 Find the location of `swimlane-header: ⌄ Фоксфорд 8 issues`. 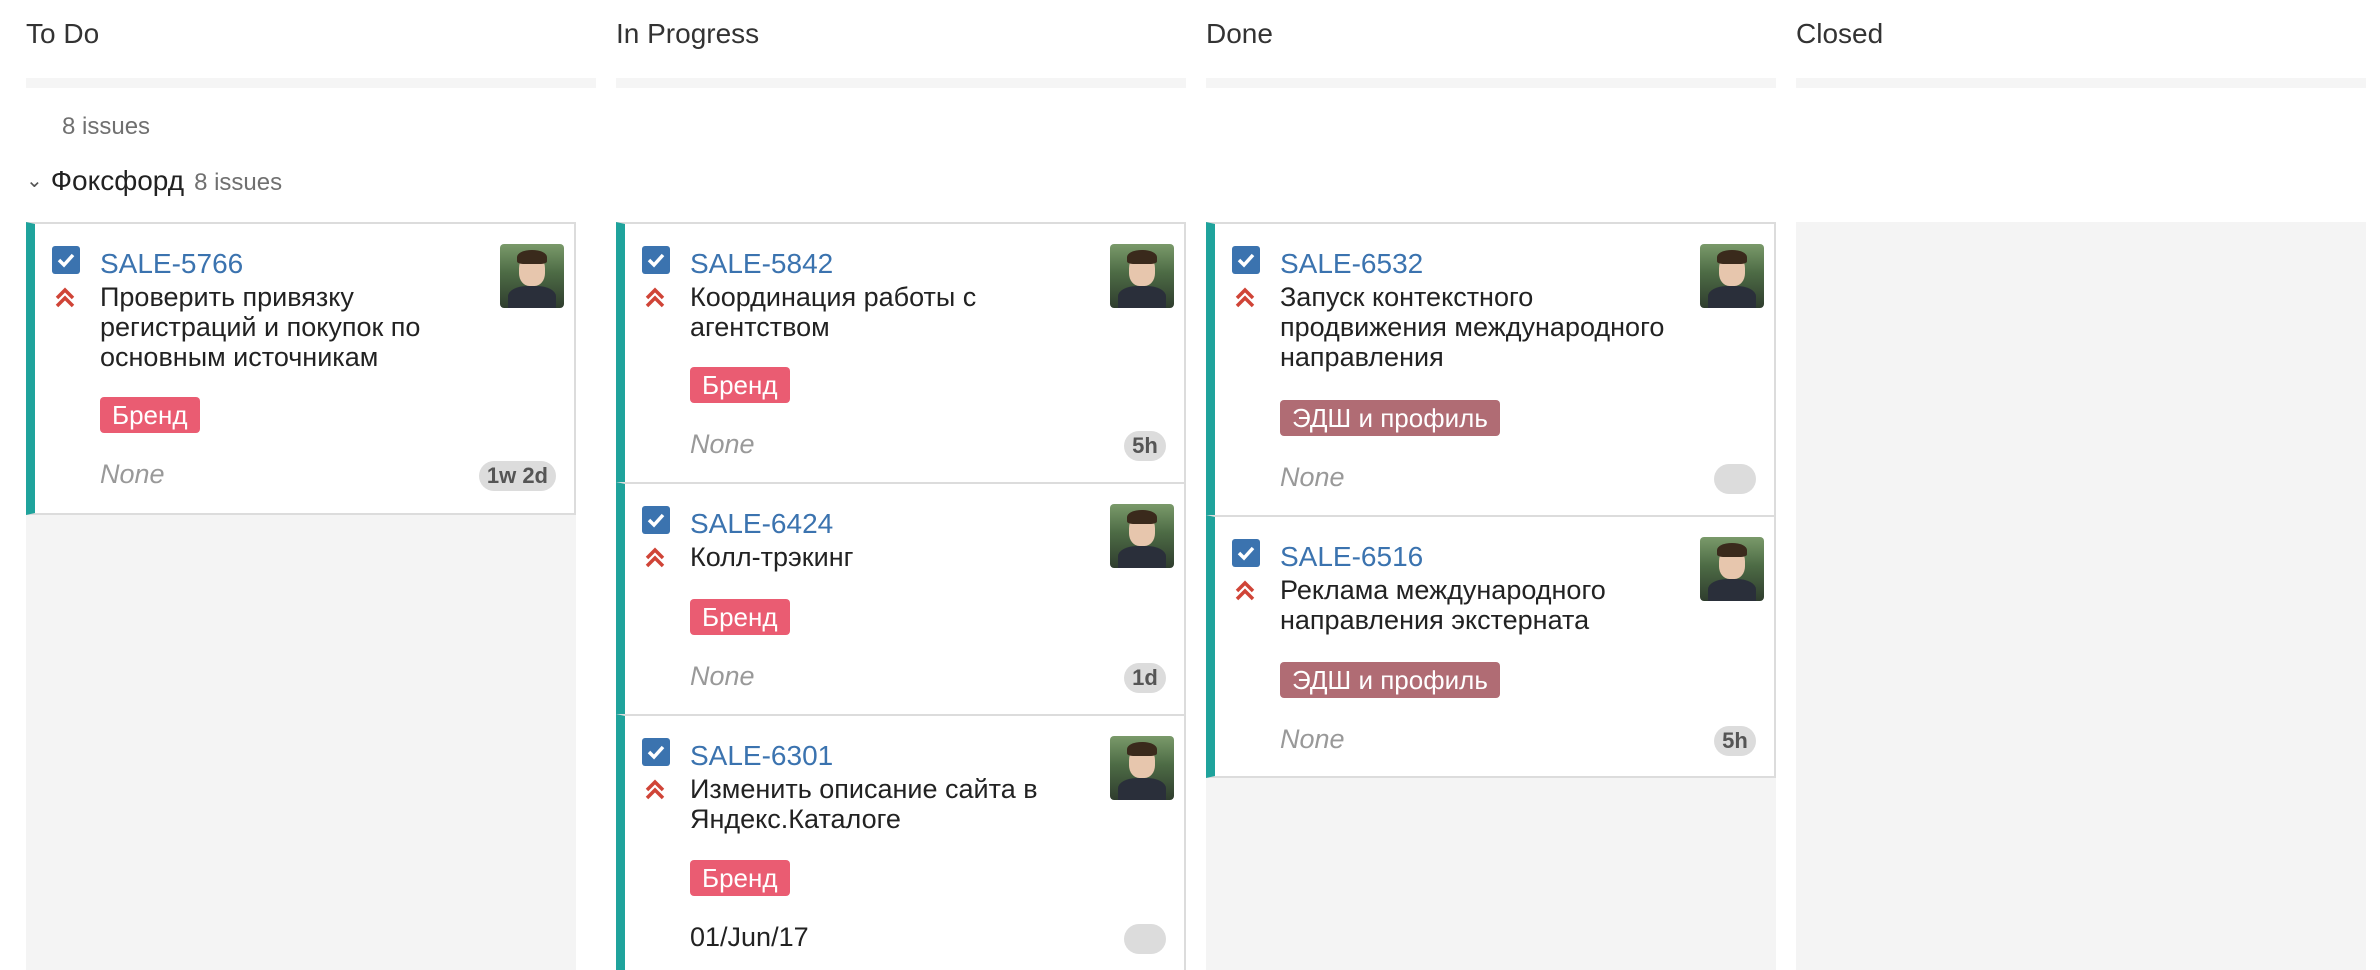

swimlane-header: ⌄ Фоксфорд 8 issues is located at coordinates (154, 181).